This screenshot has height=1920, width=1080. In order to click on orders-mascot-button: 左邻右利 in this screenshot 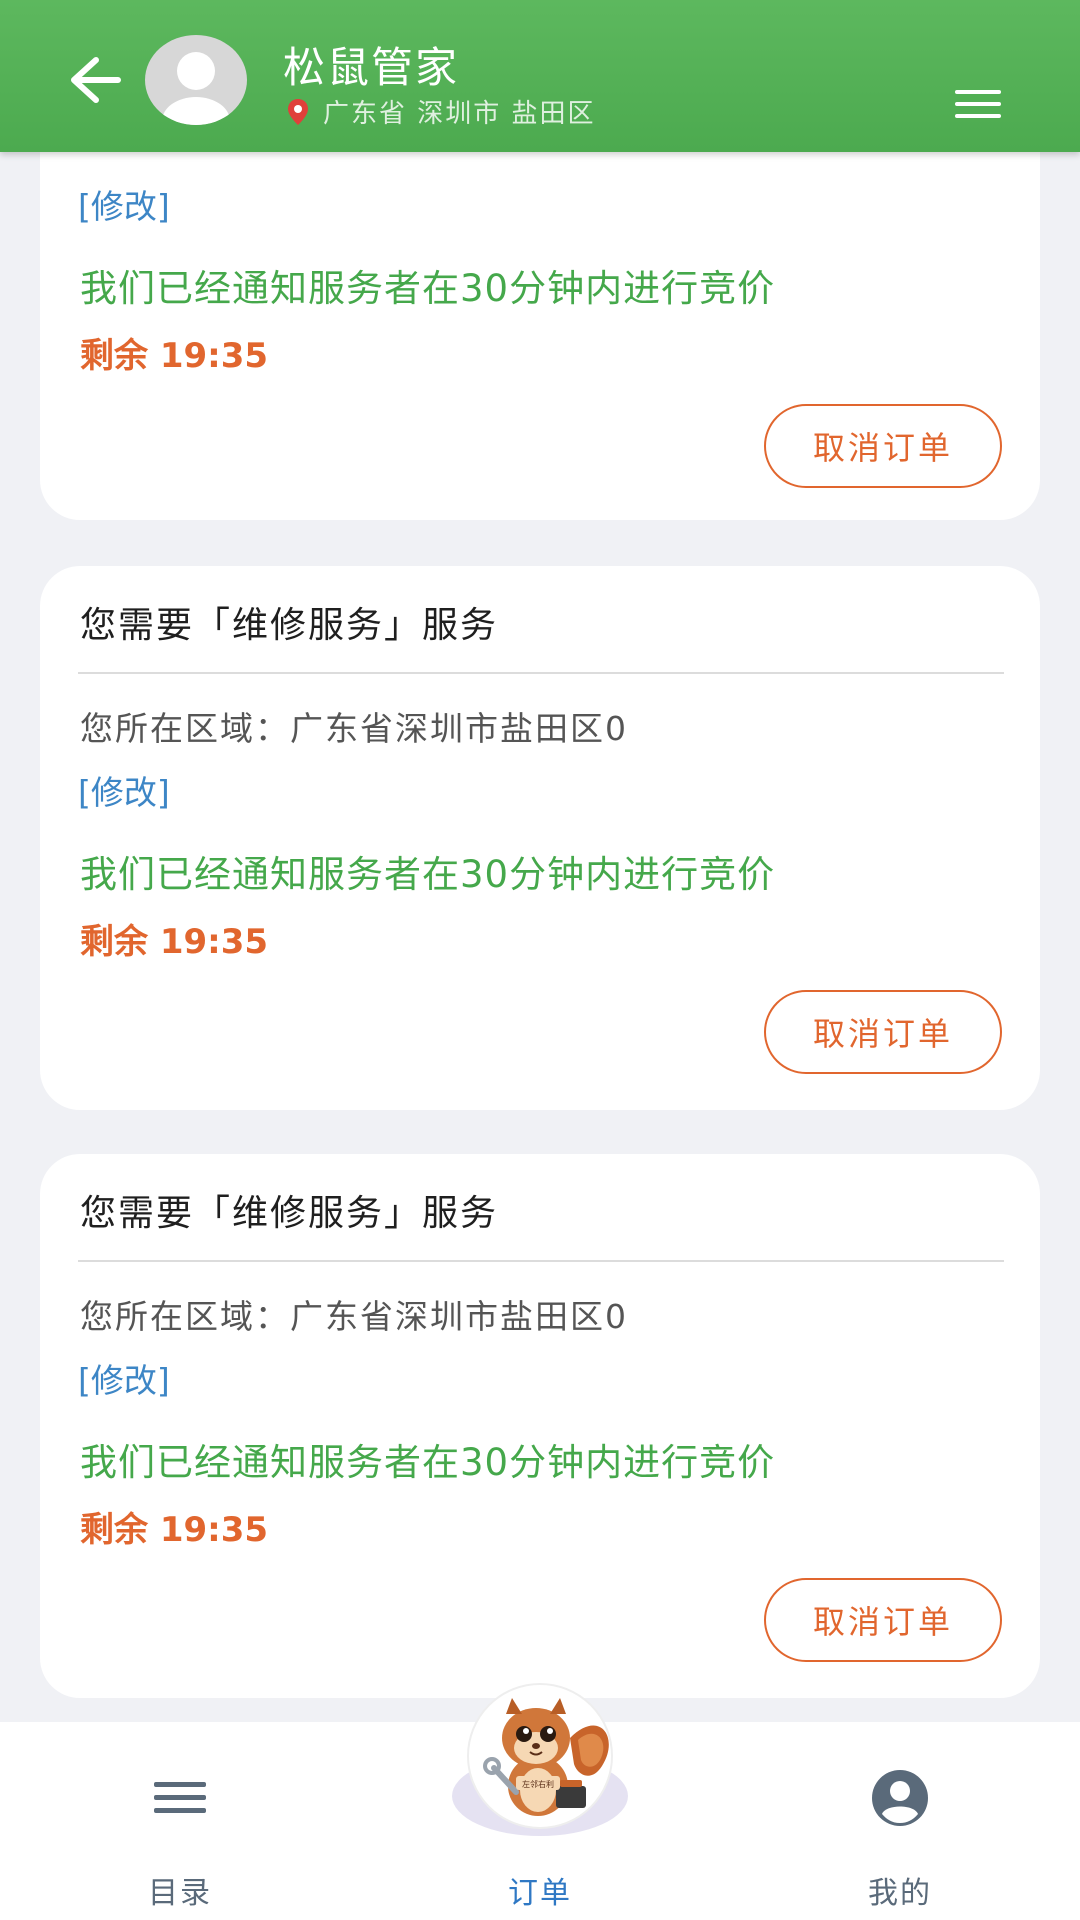, I will do `click(540, 1754)`.